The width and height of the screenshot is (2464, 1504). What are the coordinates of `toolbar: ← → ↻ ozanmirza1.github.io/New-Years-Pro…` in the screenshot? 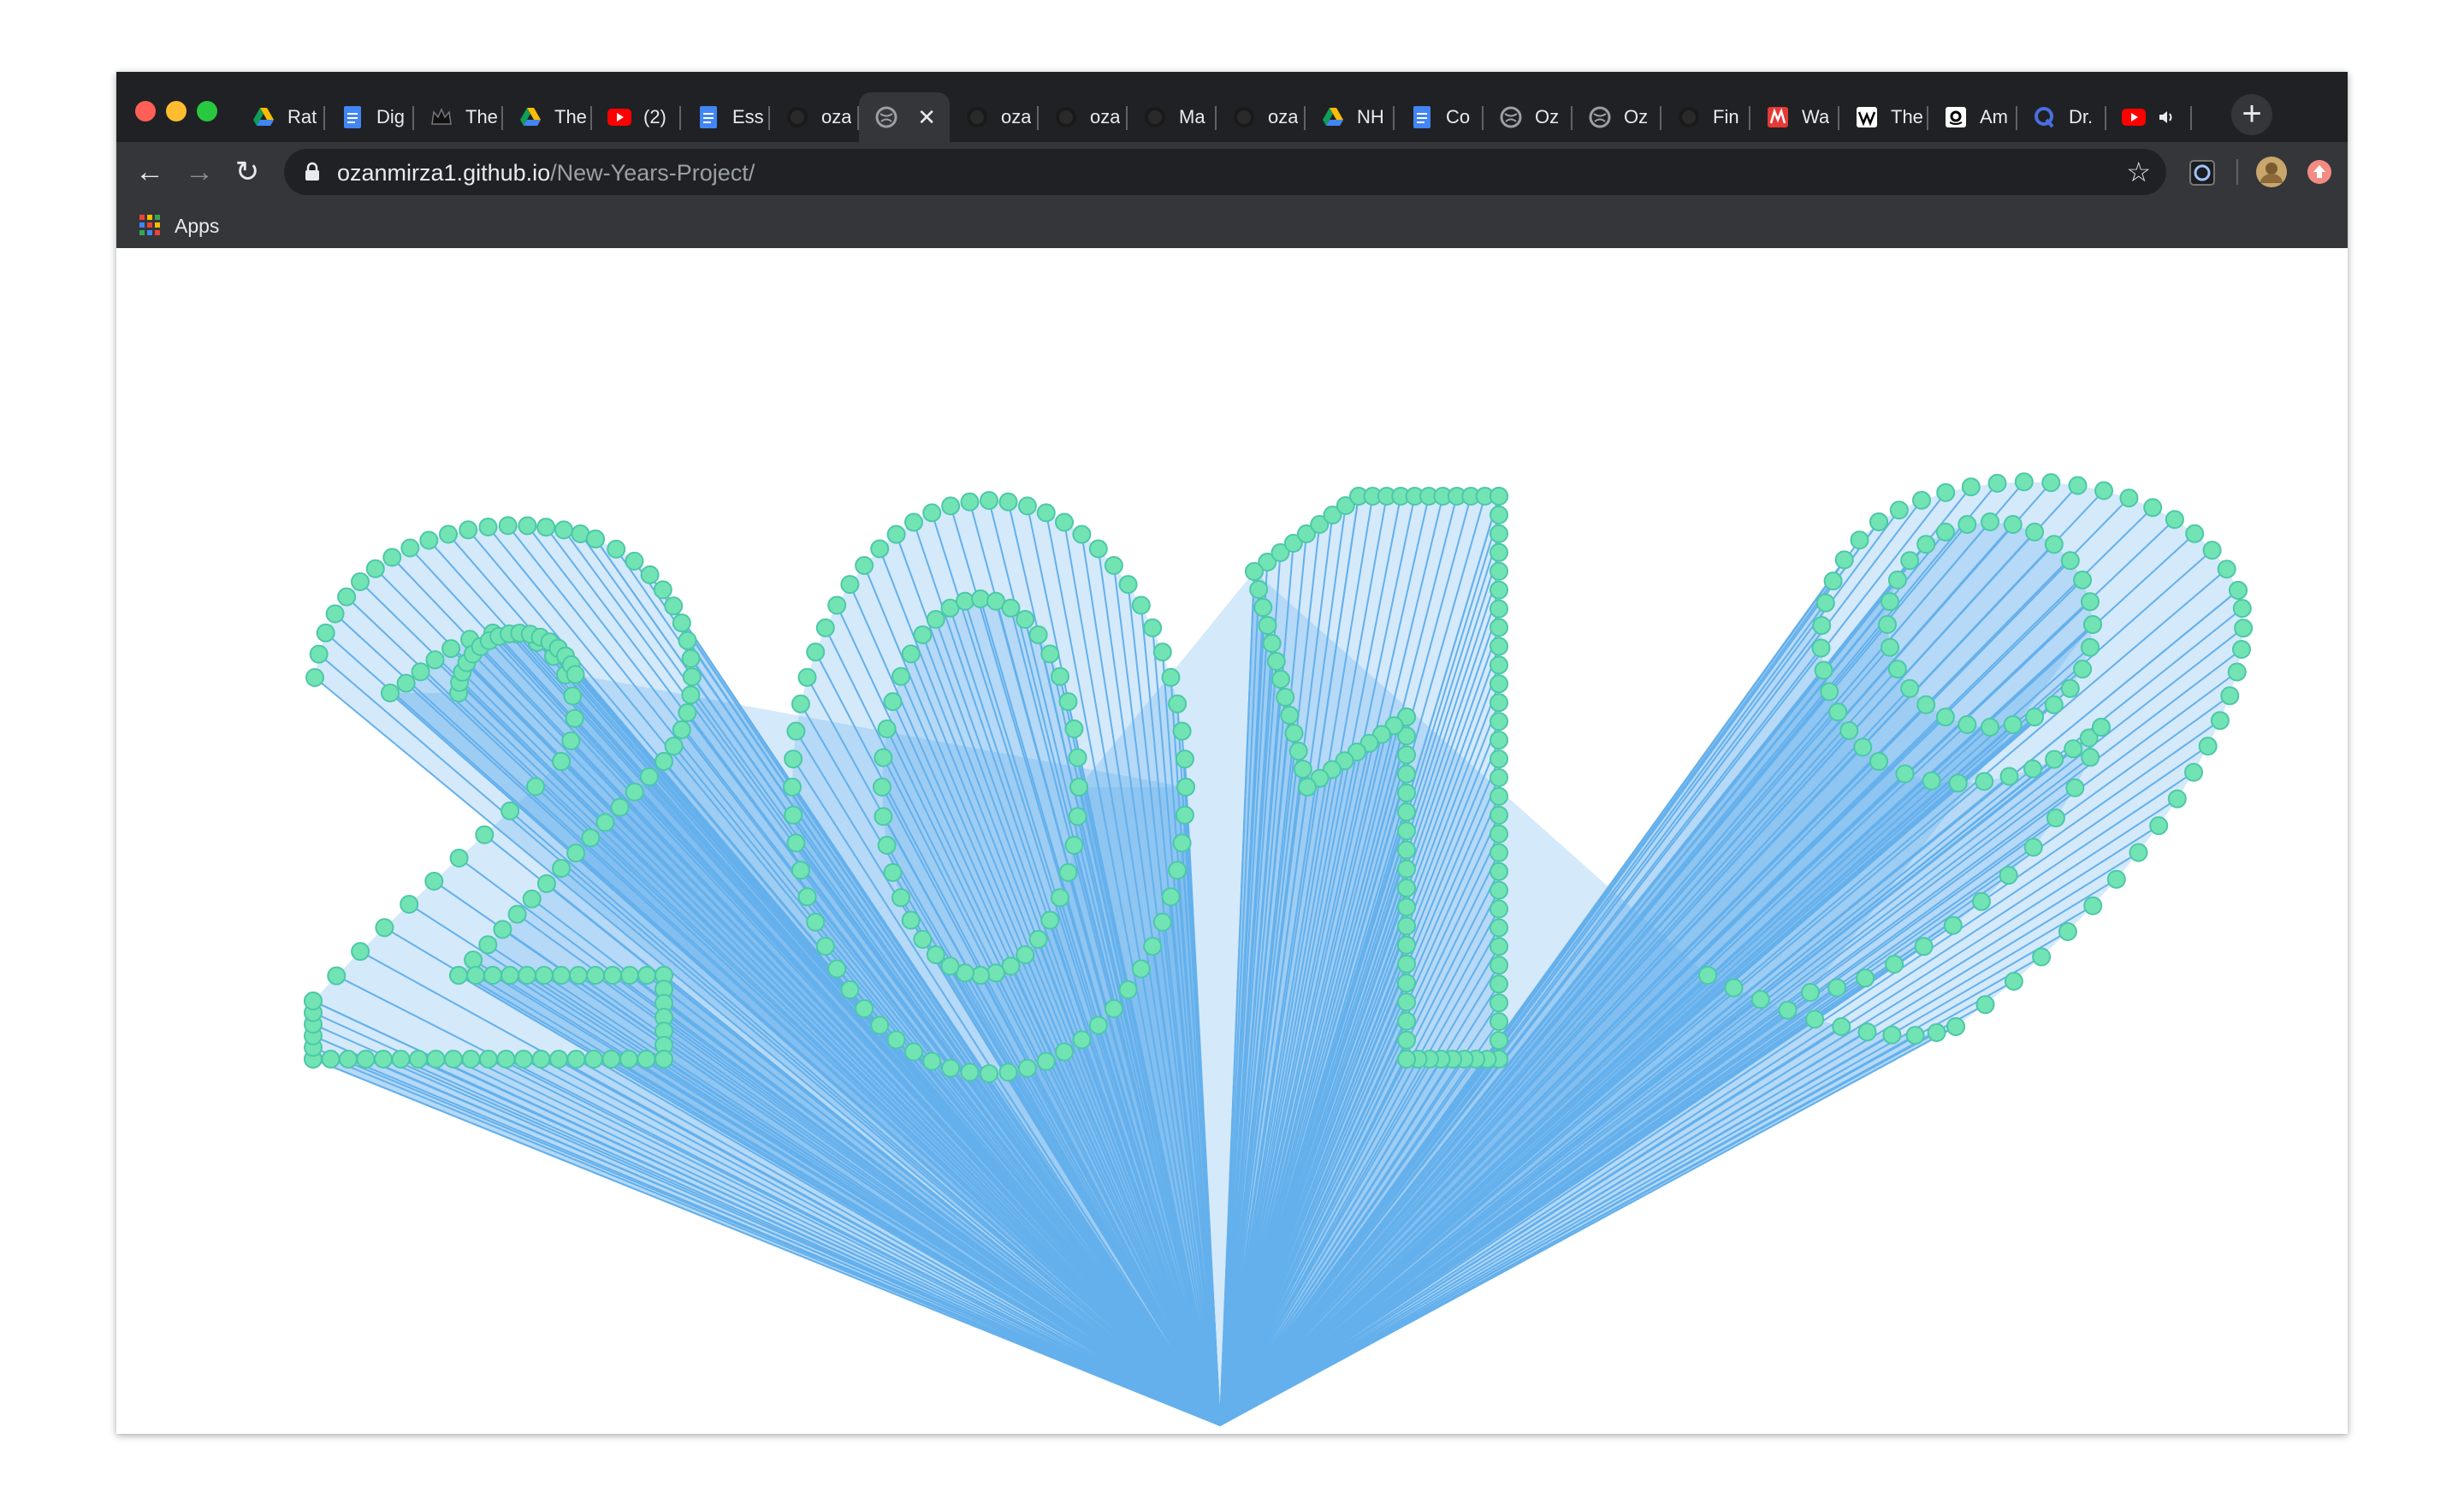 It's located at (1232, 172).